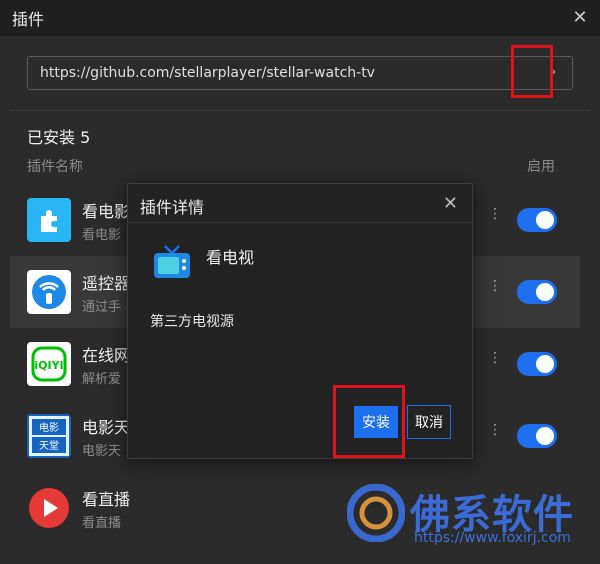 Image resolution: width=600 pixels, height=564 pixels. What do you see at coordinates (49, 446) in the screenshot?
I see `svg-text: 天堂` at bounding box center [49, 446].